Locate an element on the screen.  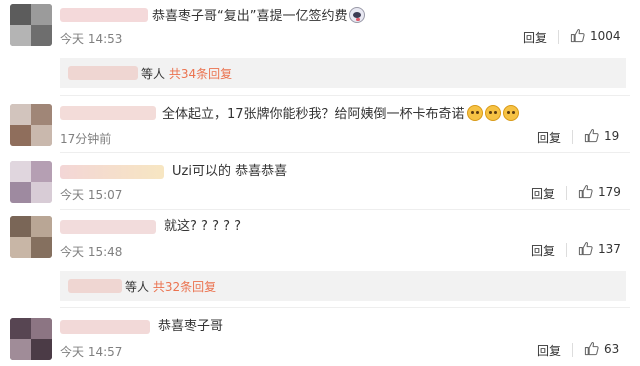
comment-text-content: Uzi可以的 恭喜恭喜 is located at coordinates (230, 171).